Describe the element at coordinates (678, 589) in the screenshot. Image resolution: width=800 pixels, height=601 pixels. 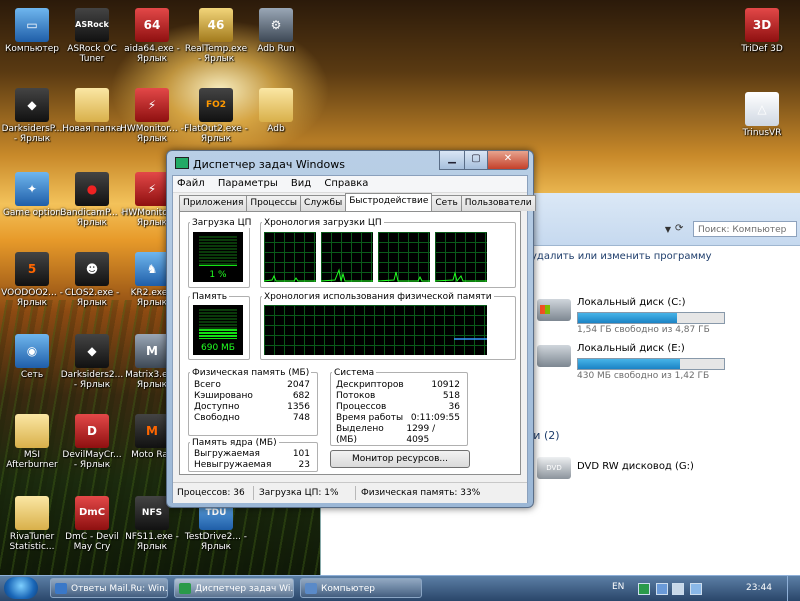
I see `volume-tray-icon` at that location.